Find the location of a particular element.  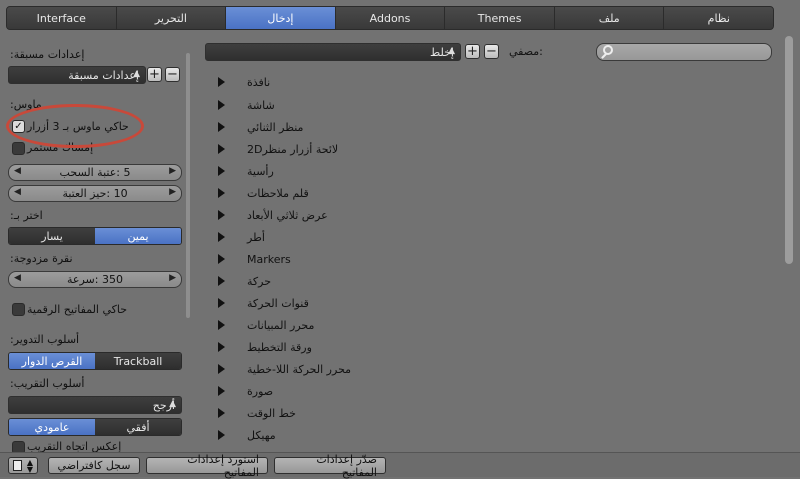

list-item: أطر is located at coordinates (241, 237).